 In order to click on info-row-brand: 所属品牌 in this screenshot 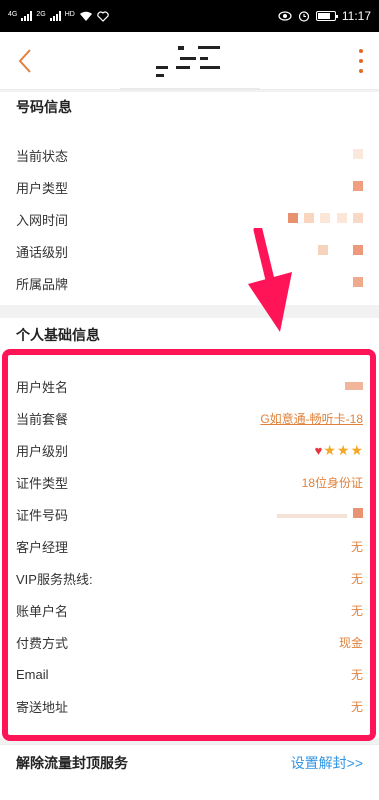, I will do `click(189, 283)`.